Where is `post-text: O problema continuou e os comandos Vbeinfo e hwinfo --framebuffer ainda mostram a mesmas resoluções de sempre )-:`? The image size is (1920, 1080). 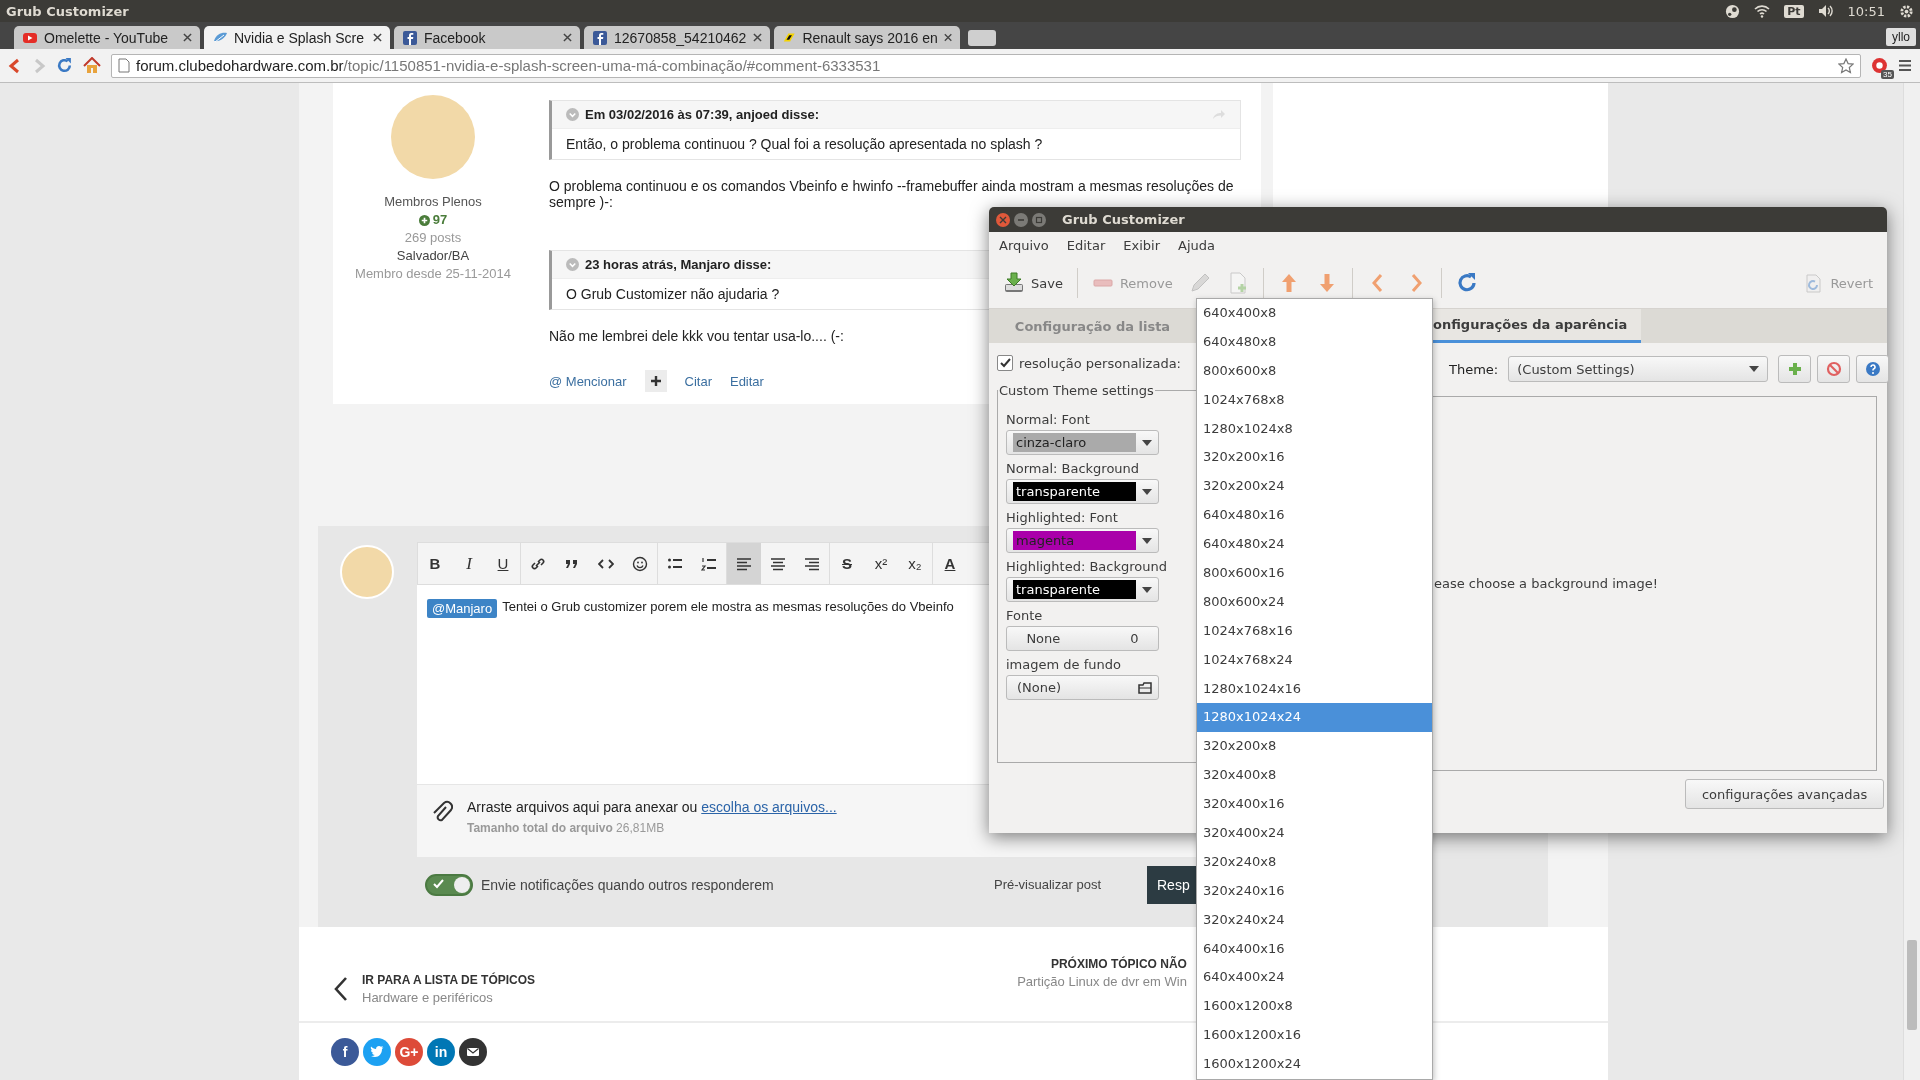 post-text: O problema continuou e os comandos Vbeinfo e hwinfo --framebuffer ainda mostram a mesmas resoluções de sempre )-: is located at coordinates (892, 194).